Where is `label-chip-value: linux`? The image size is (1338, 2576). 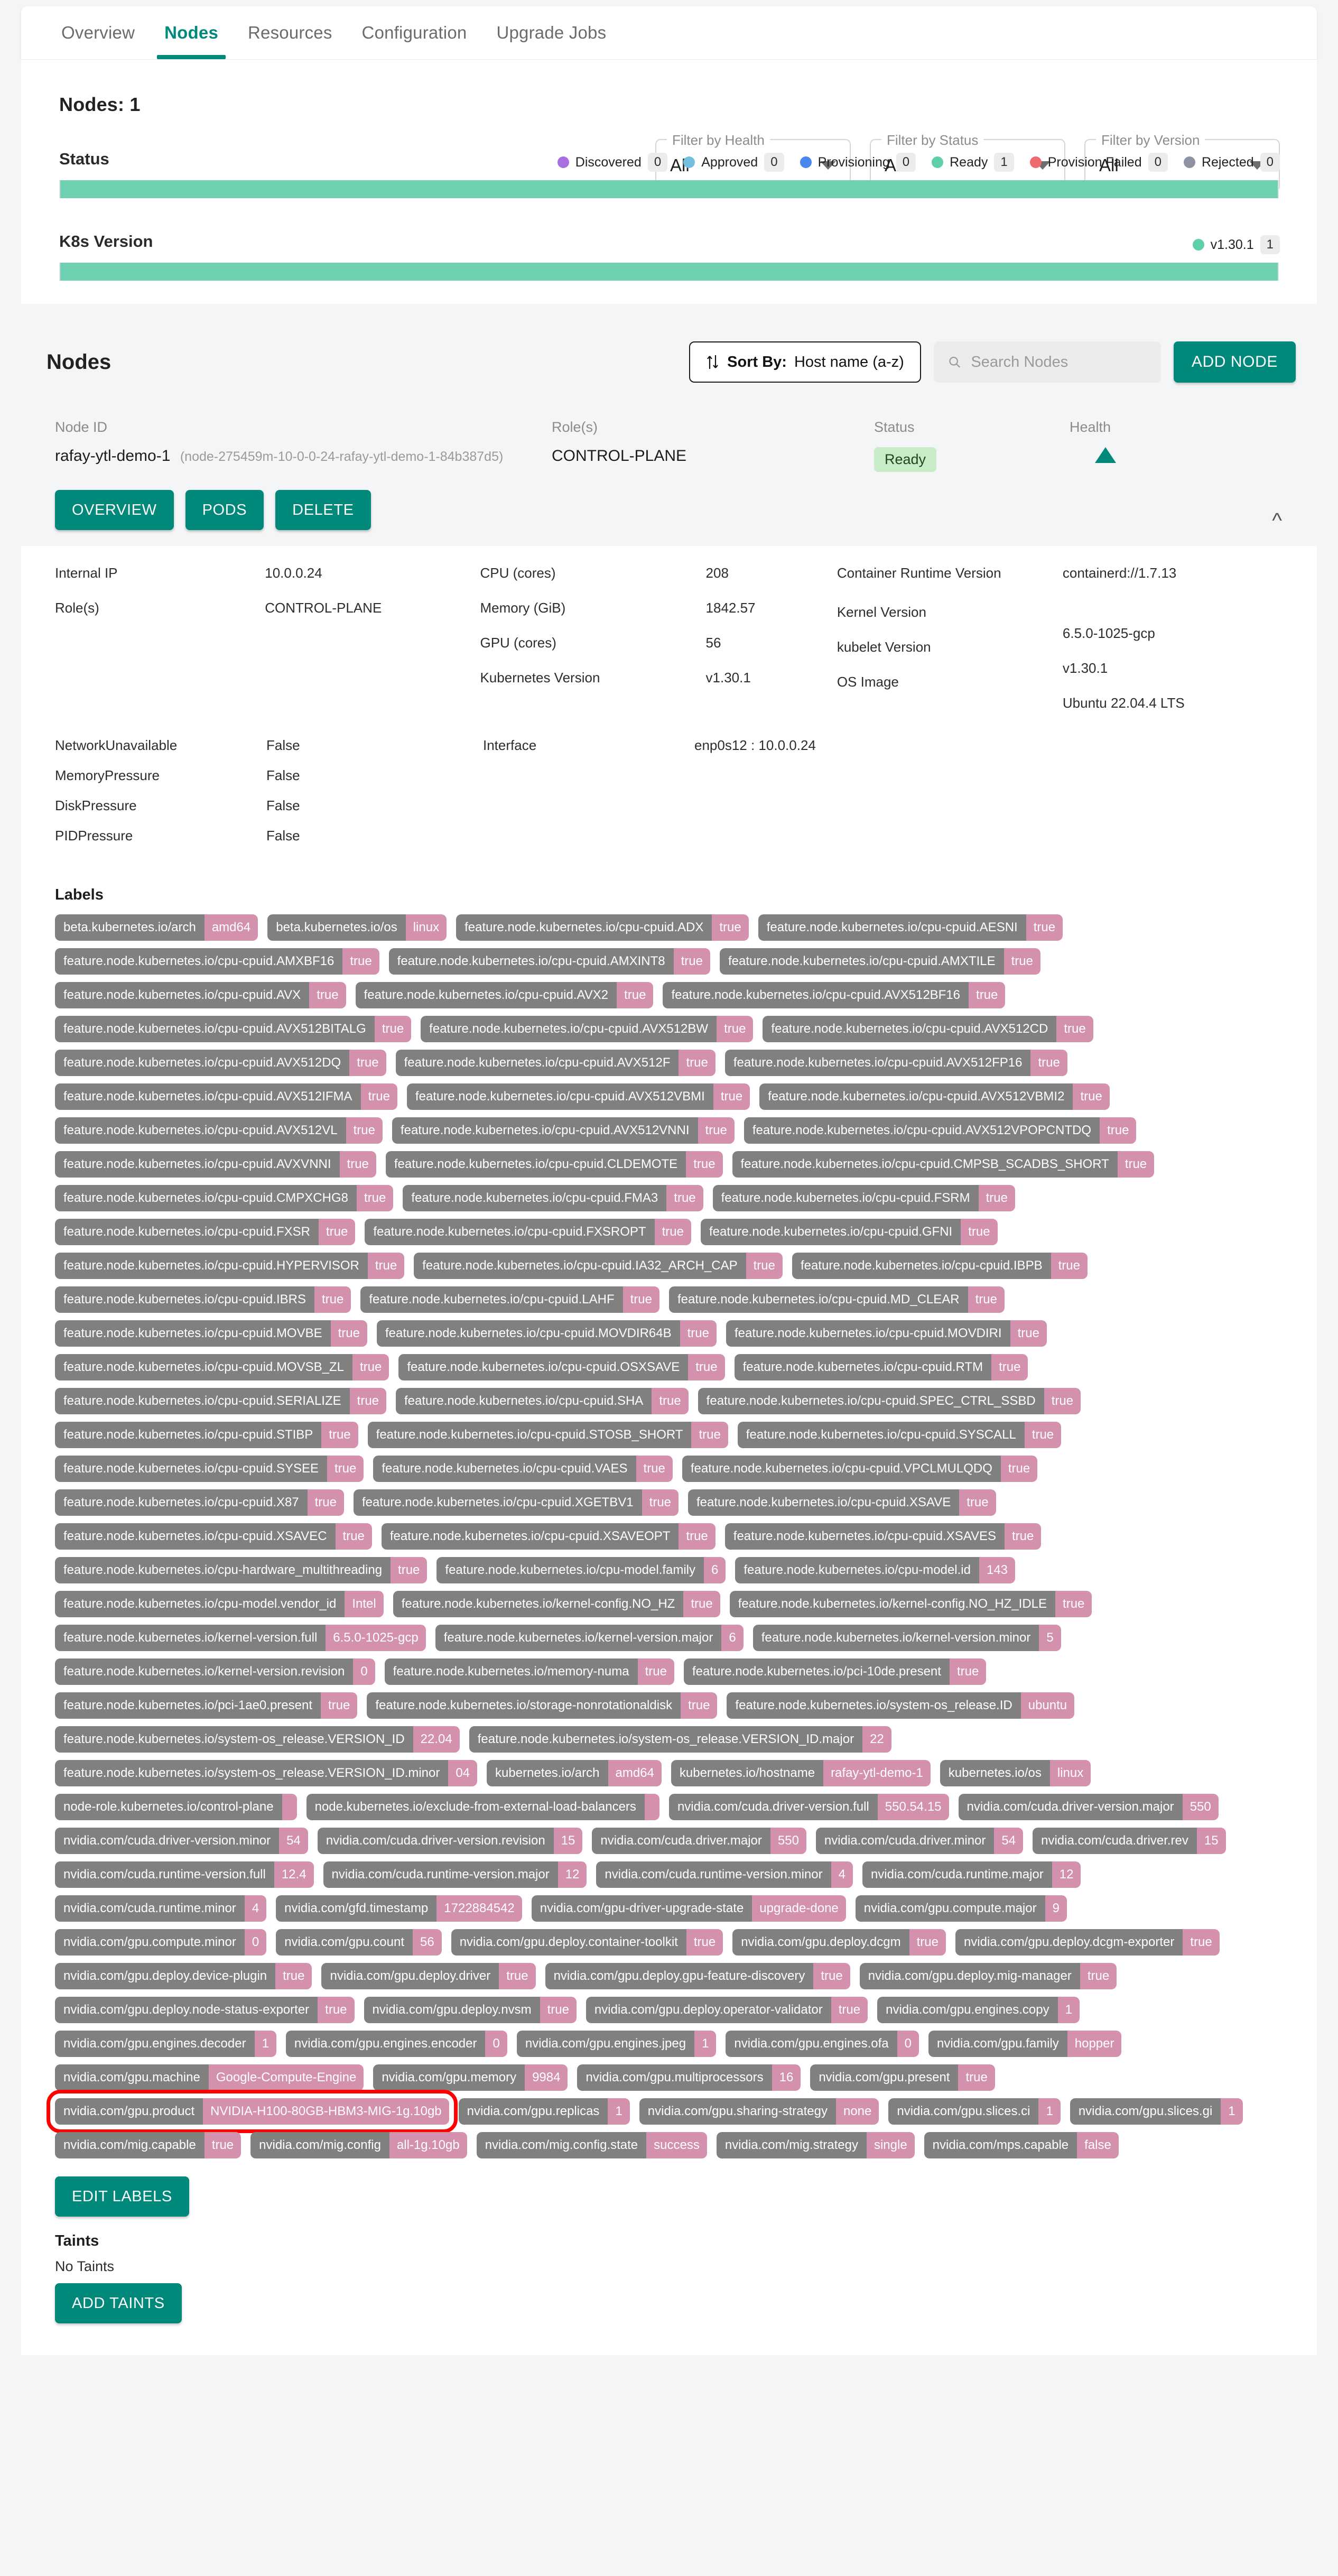 label-chip-value: linux is located at coordinates (426, 927).